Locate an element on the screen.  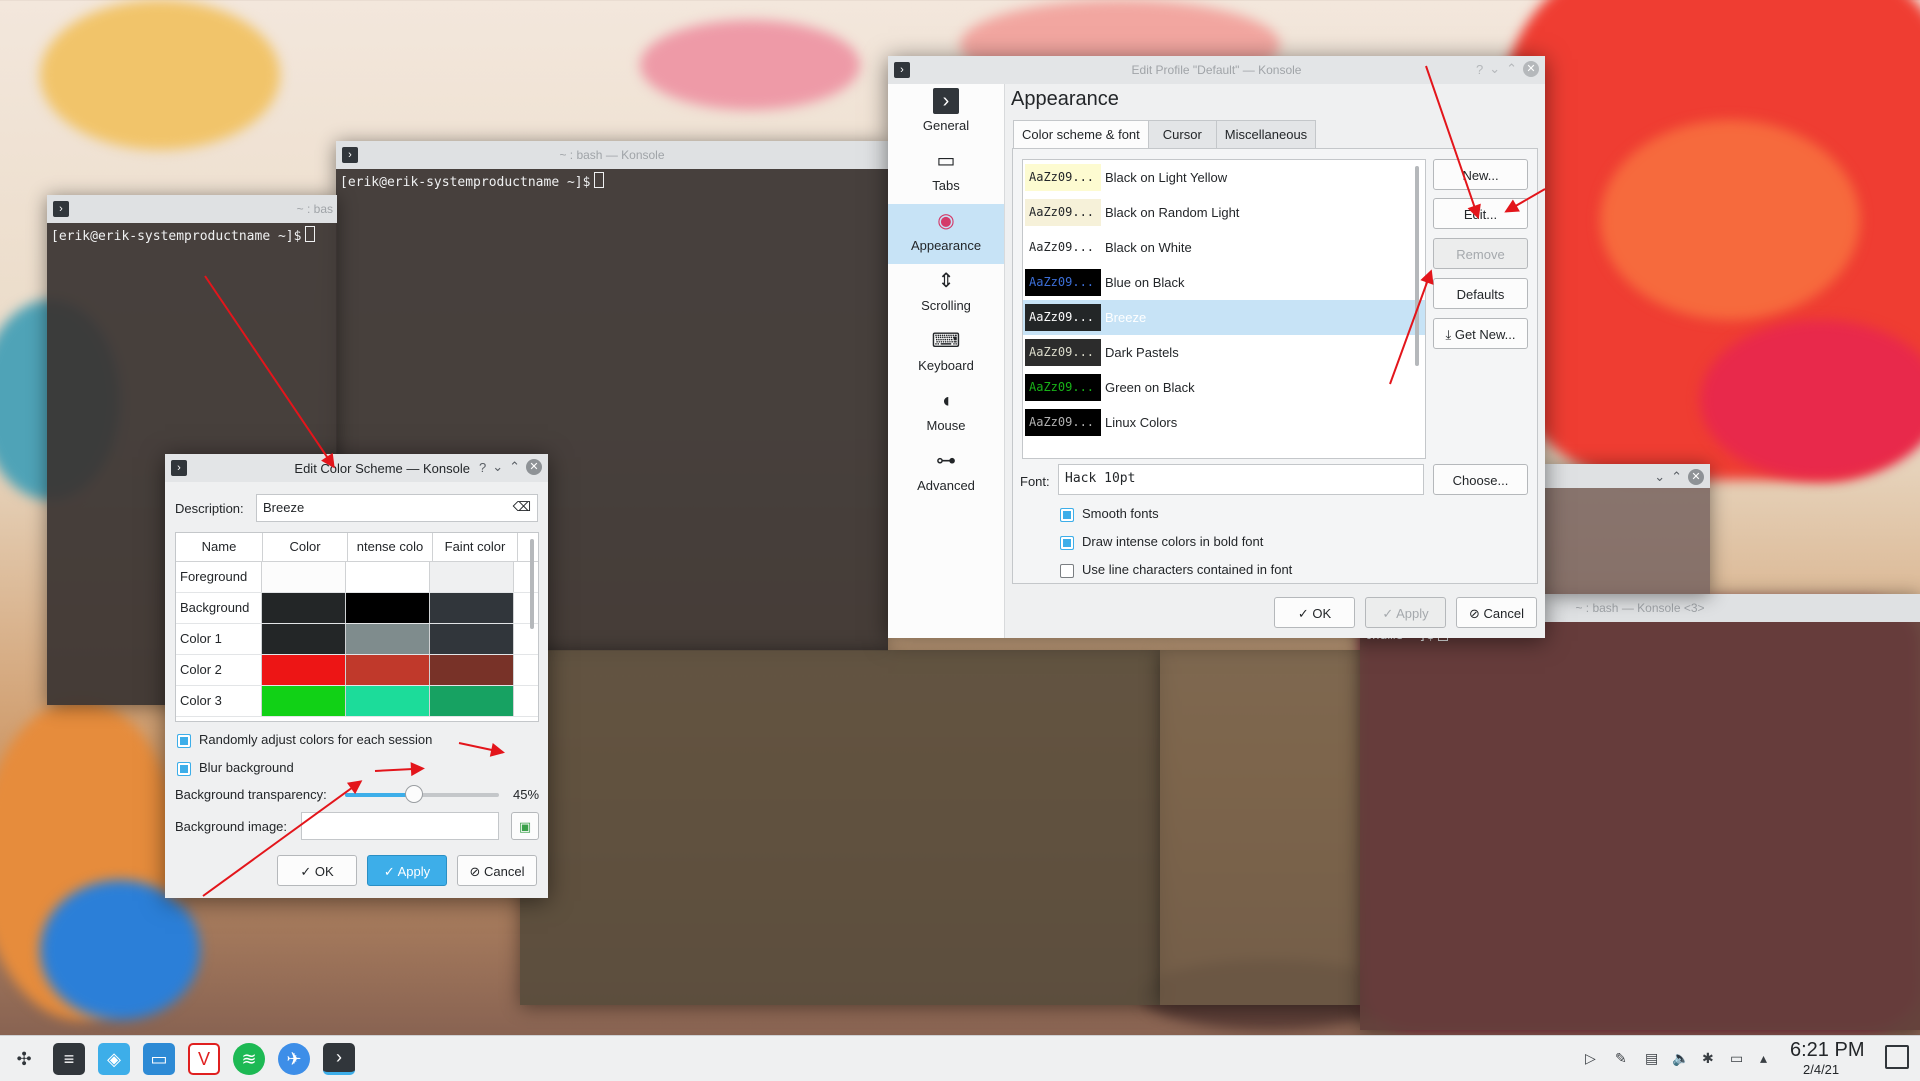
konsole-taskbar-icon: › is located at coordinates (339, 1059).